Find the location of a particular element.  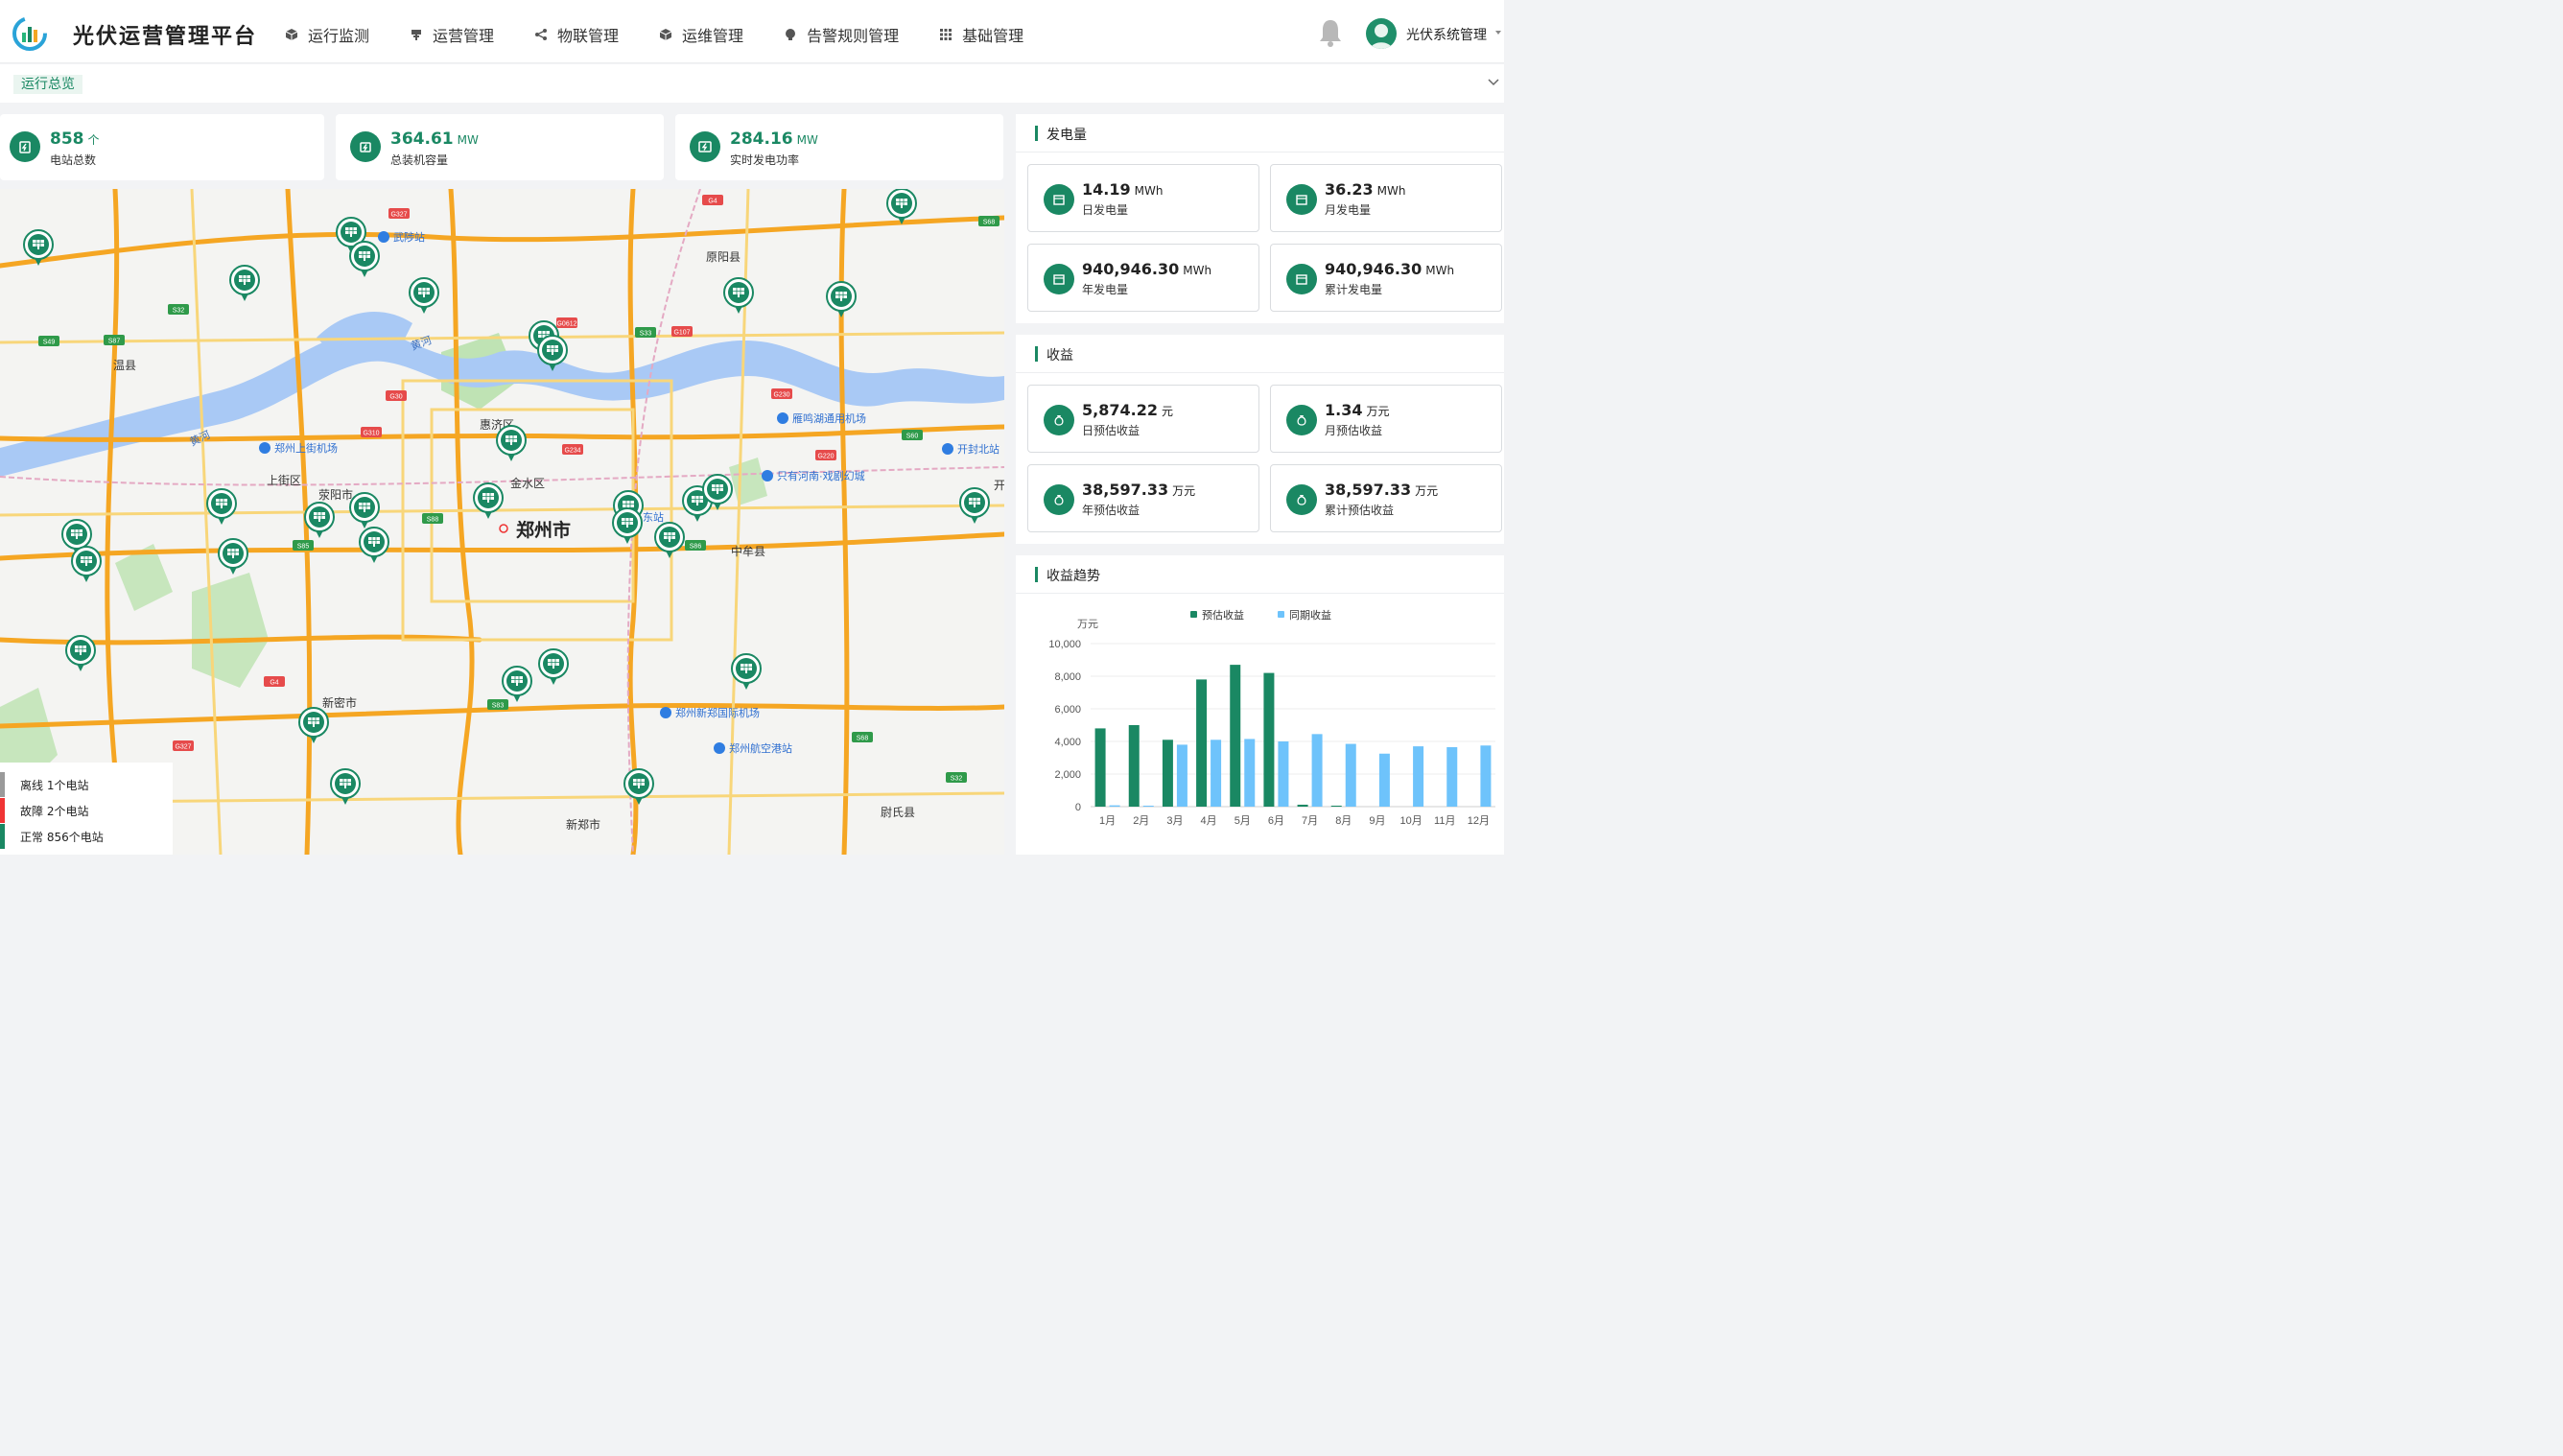

map-place-label: 新密市 is located at coordinates (339, 702).